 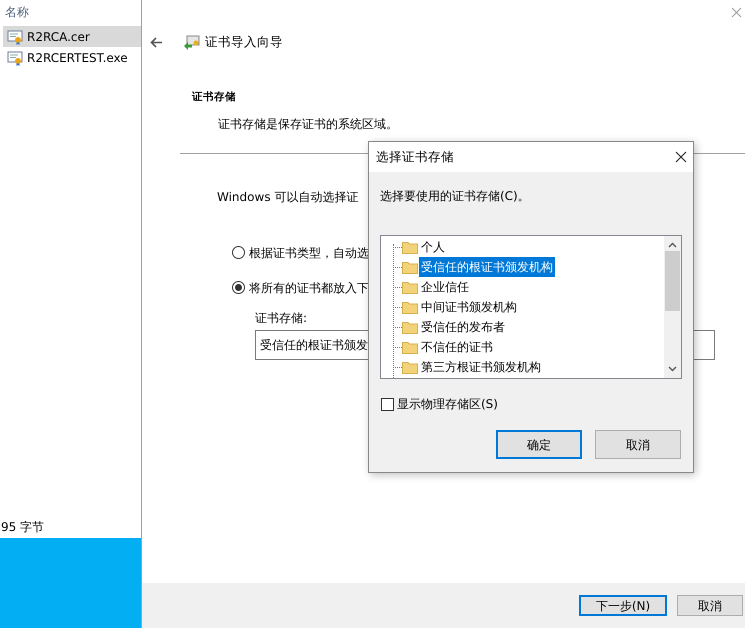 What do you see at coordinates (447, 404) in the screenshot?
I see `checkbox-label: 显示物理存储区(S)` at bounding box center [447, 404].